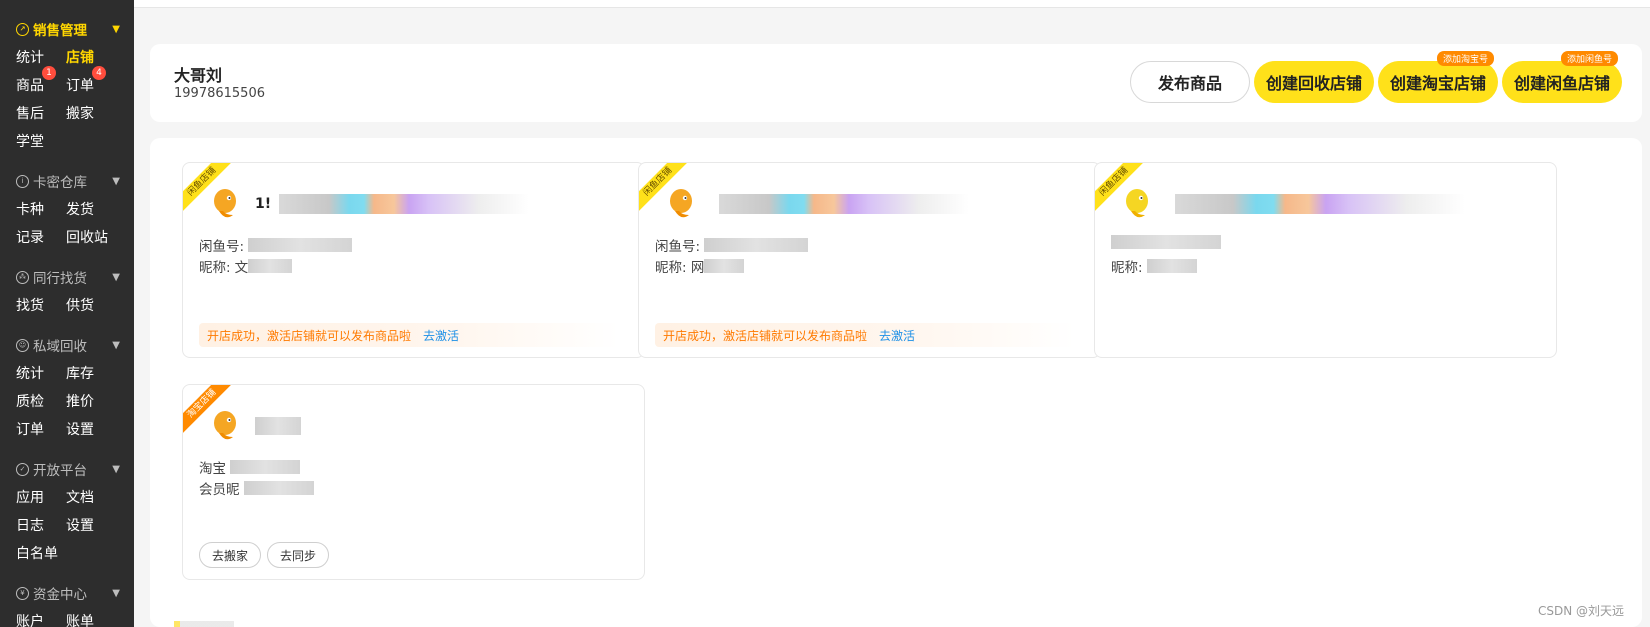 This screenshot has width=1650, height=627. What do you see at coordinates (278, 488) in the screenshot?
I see `redacted-member-nickname` at bounding box center [278, 488].